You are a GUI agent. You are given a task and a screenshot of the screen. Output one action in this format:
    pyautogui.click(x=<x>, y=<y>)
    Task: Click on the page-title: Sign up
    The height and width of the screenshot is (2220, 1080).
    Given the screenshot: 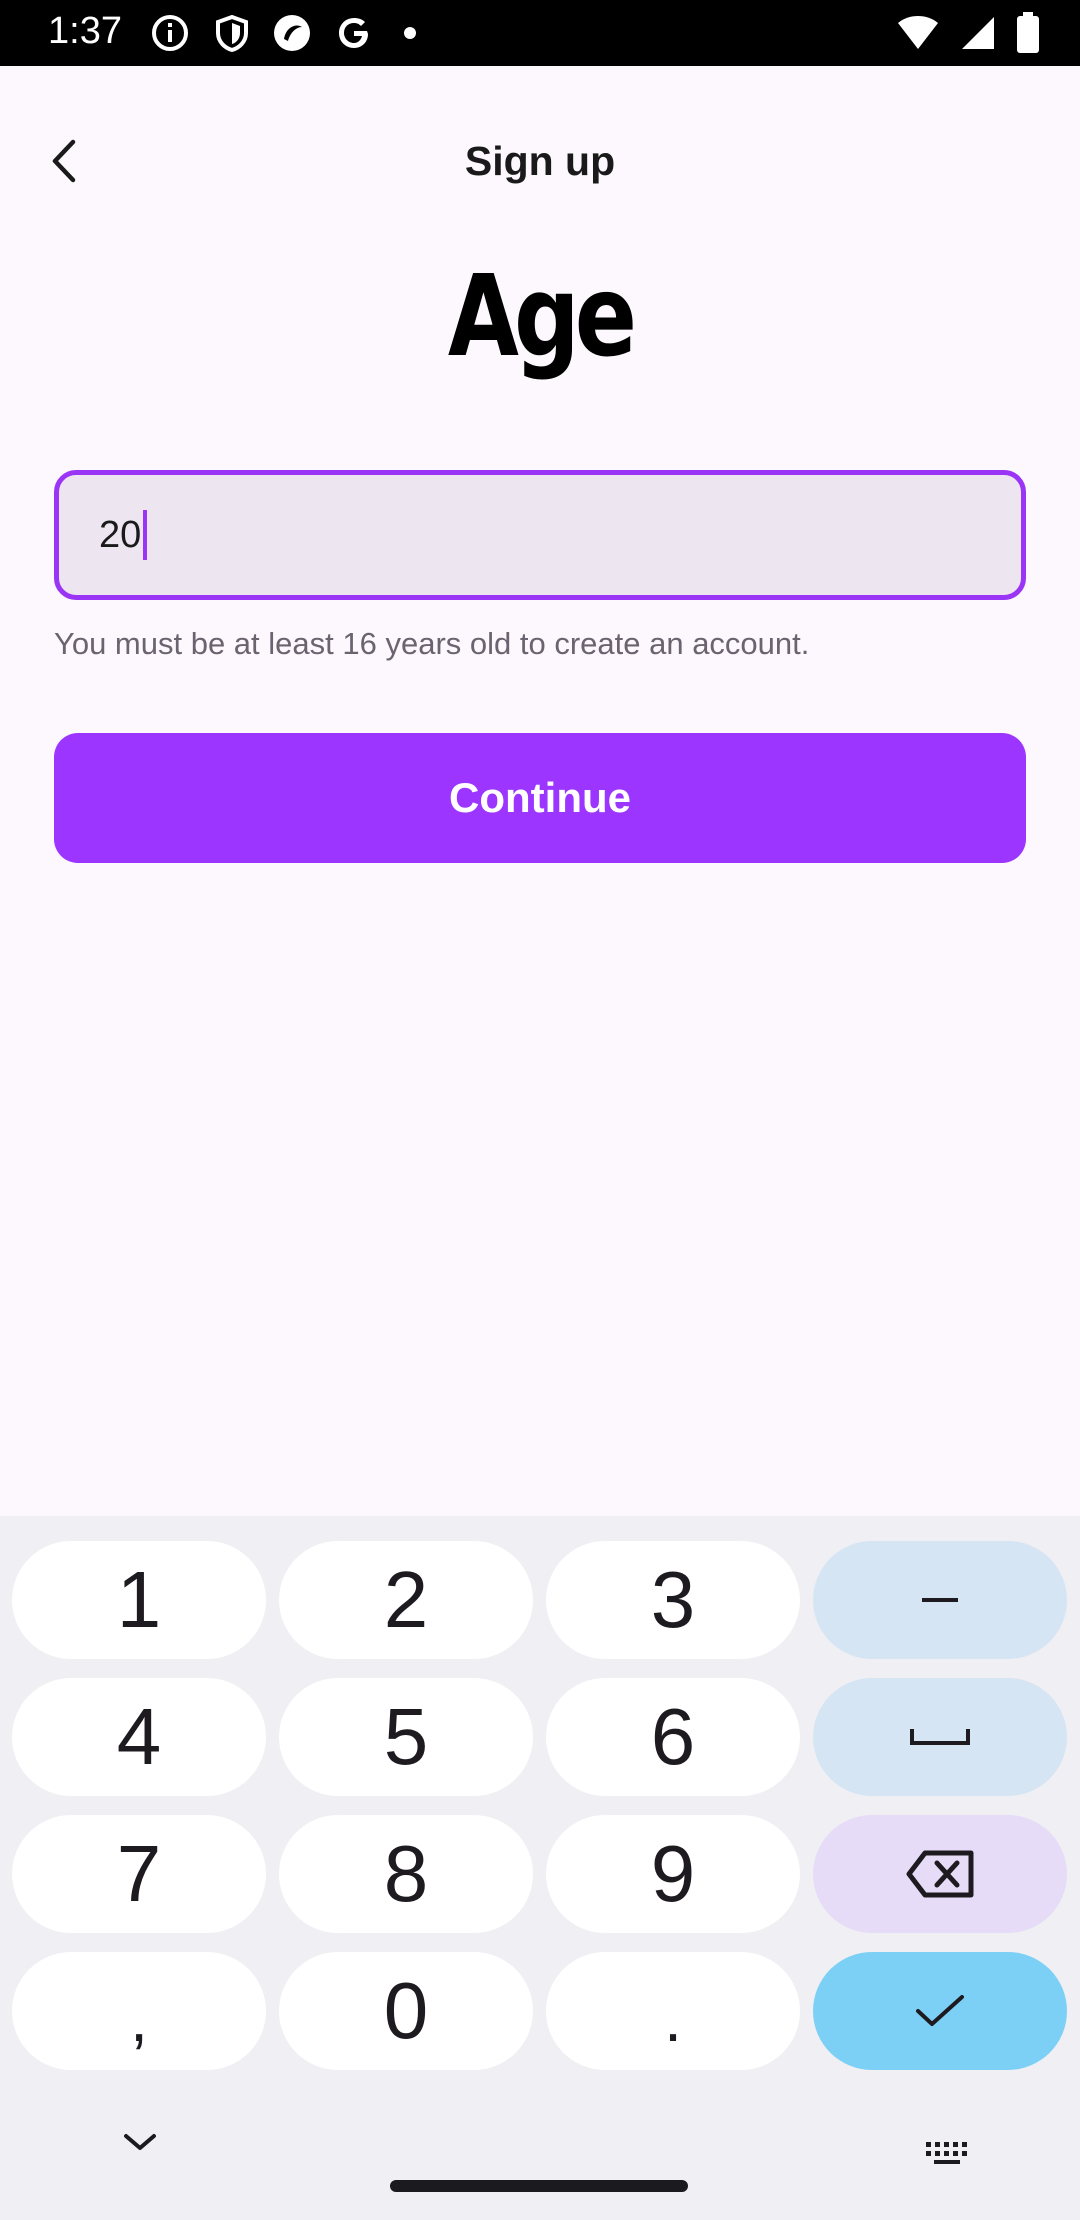 What is the action you would take?
    pyautogui.click(x=540, y=161)
    